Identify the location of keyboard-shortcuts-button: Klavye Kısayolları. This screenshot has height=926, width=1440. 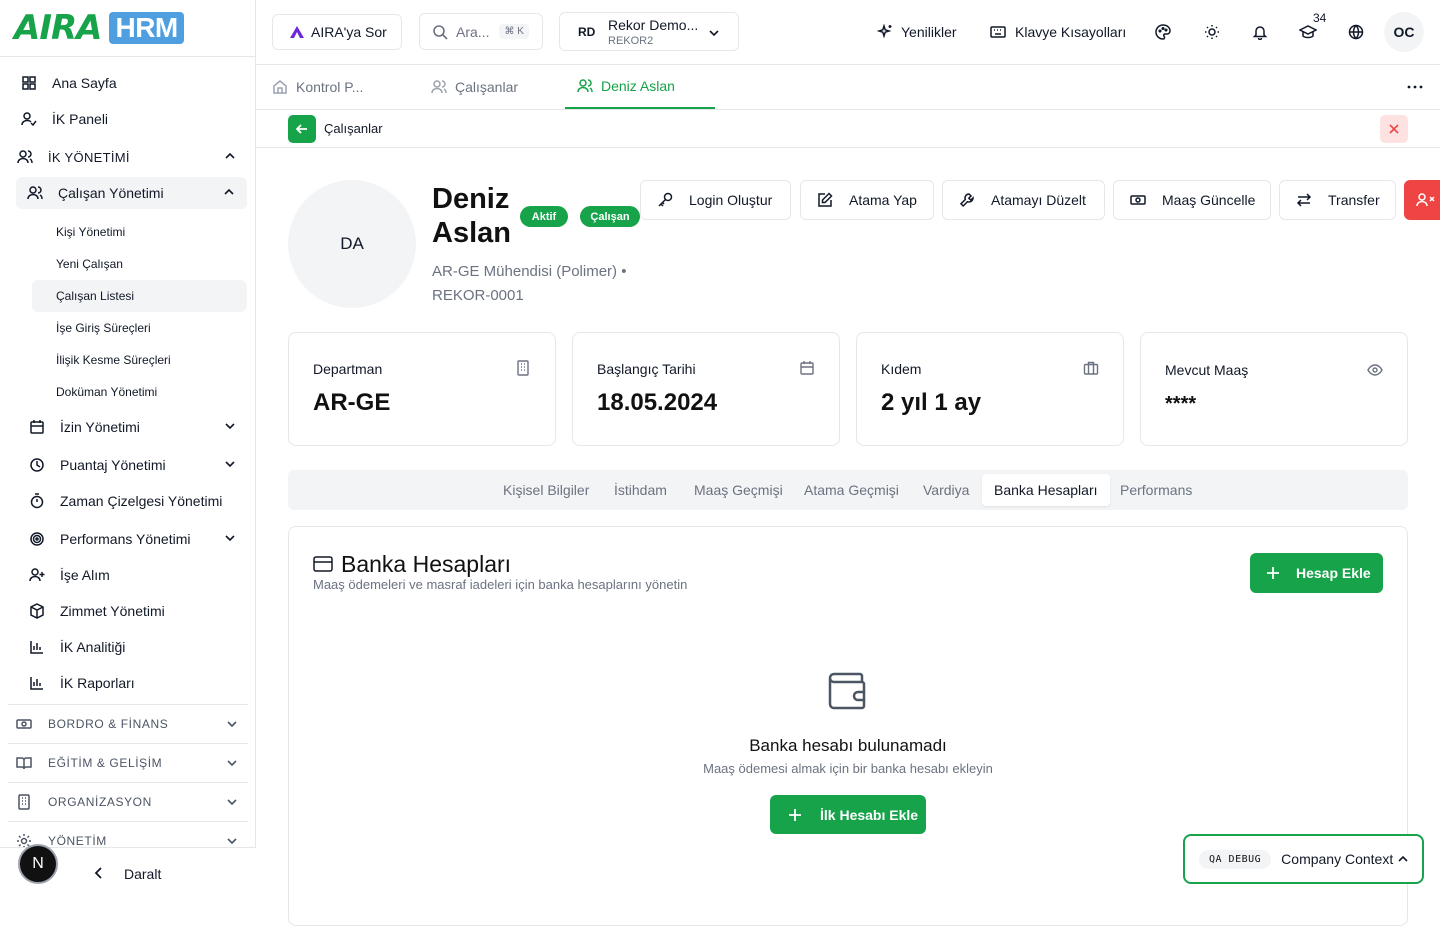
(1058, 32).